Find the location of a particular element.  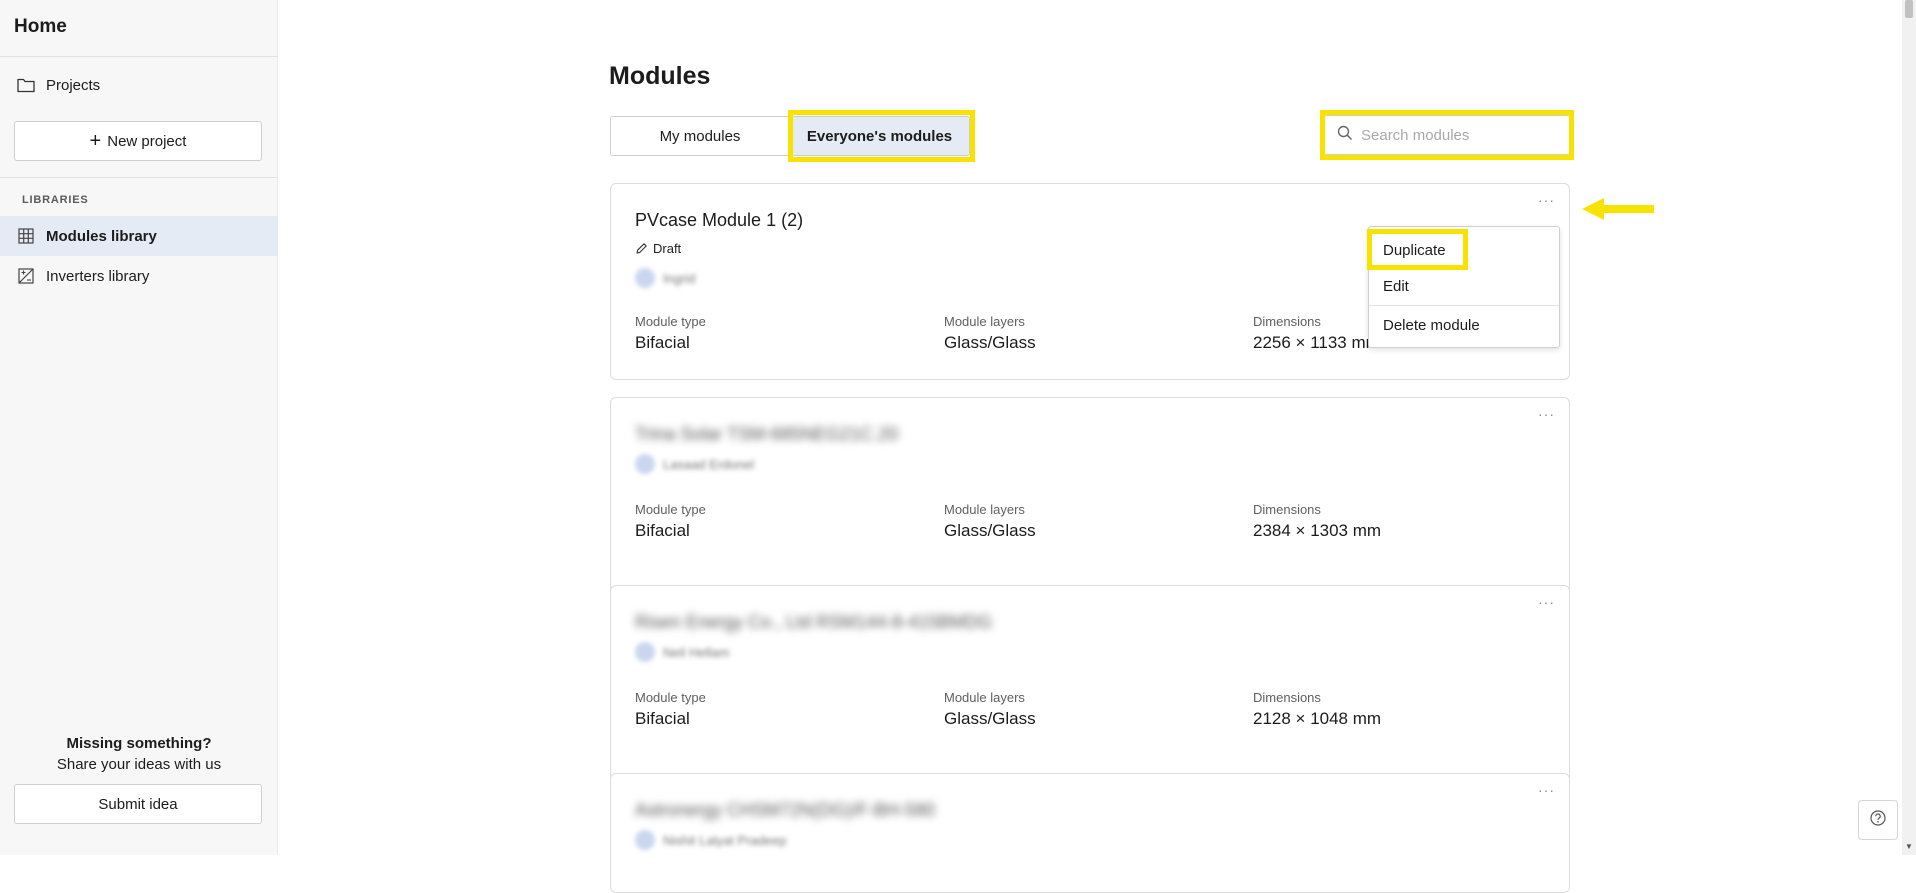

owner-name: Neil Hellam is located at coordinates (696, 652).